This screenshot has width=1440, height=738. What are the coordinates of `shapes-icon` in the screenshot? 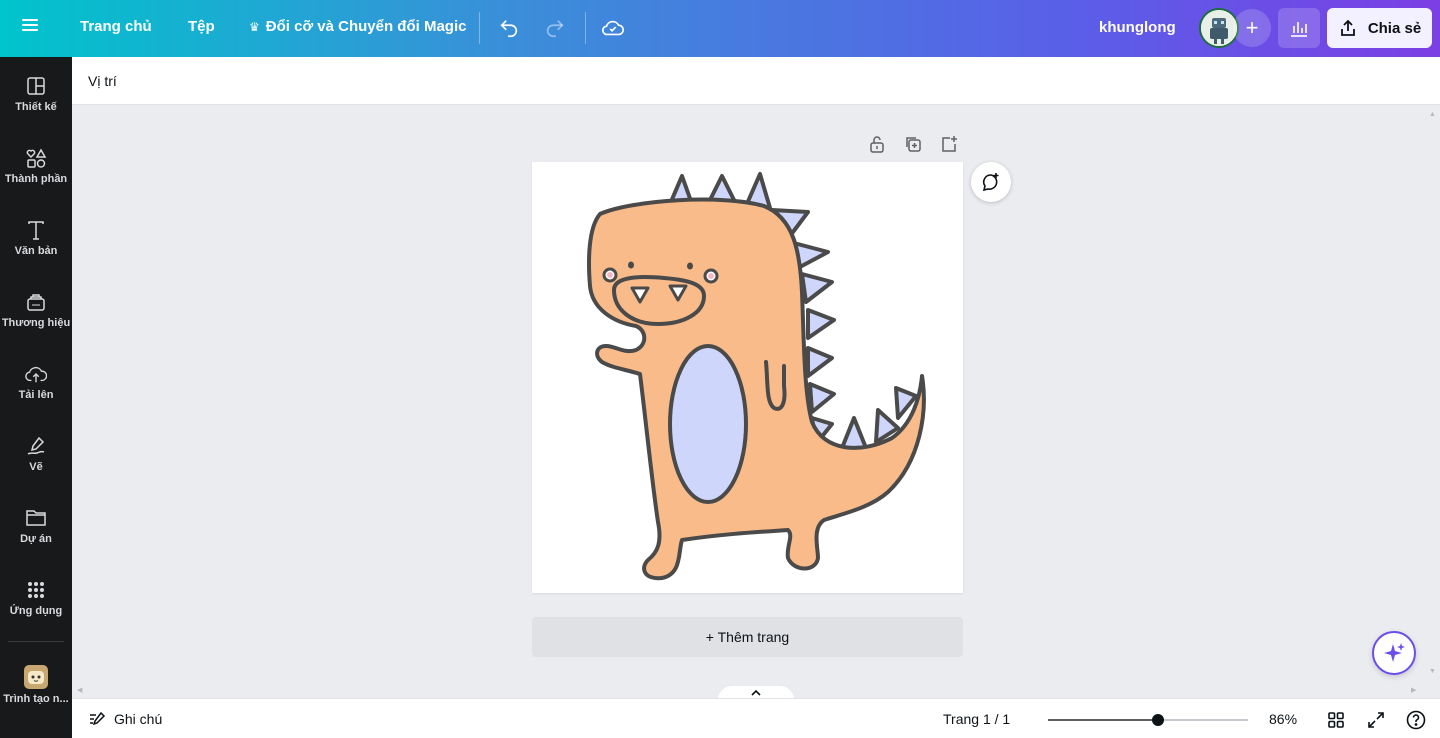 It's located at (36, 158).